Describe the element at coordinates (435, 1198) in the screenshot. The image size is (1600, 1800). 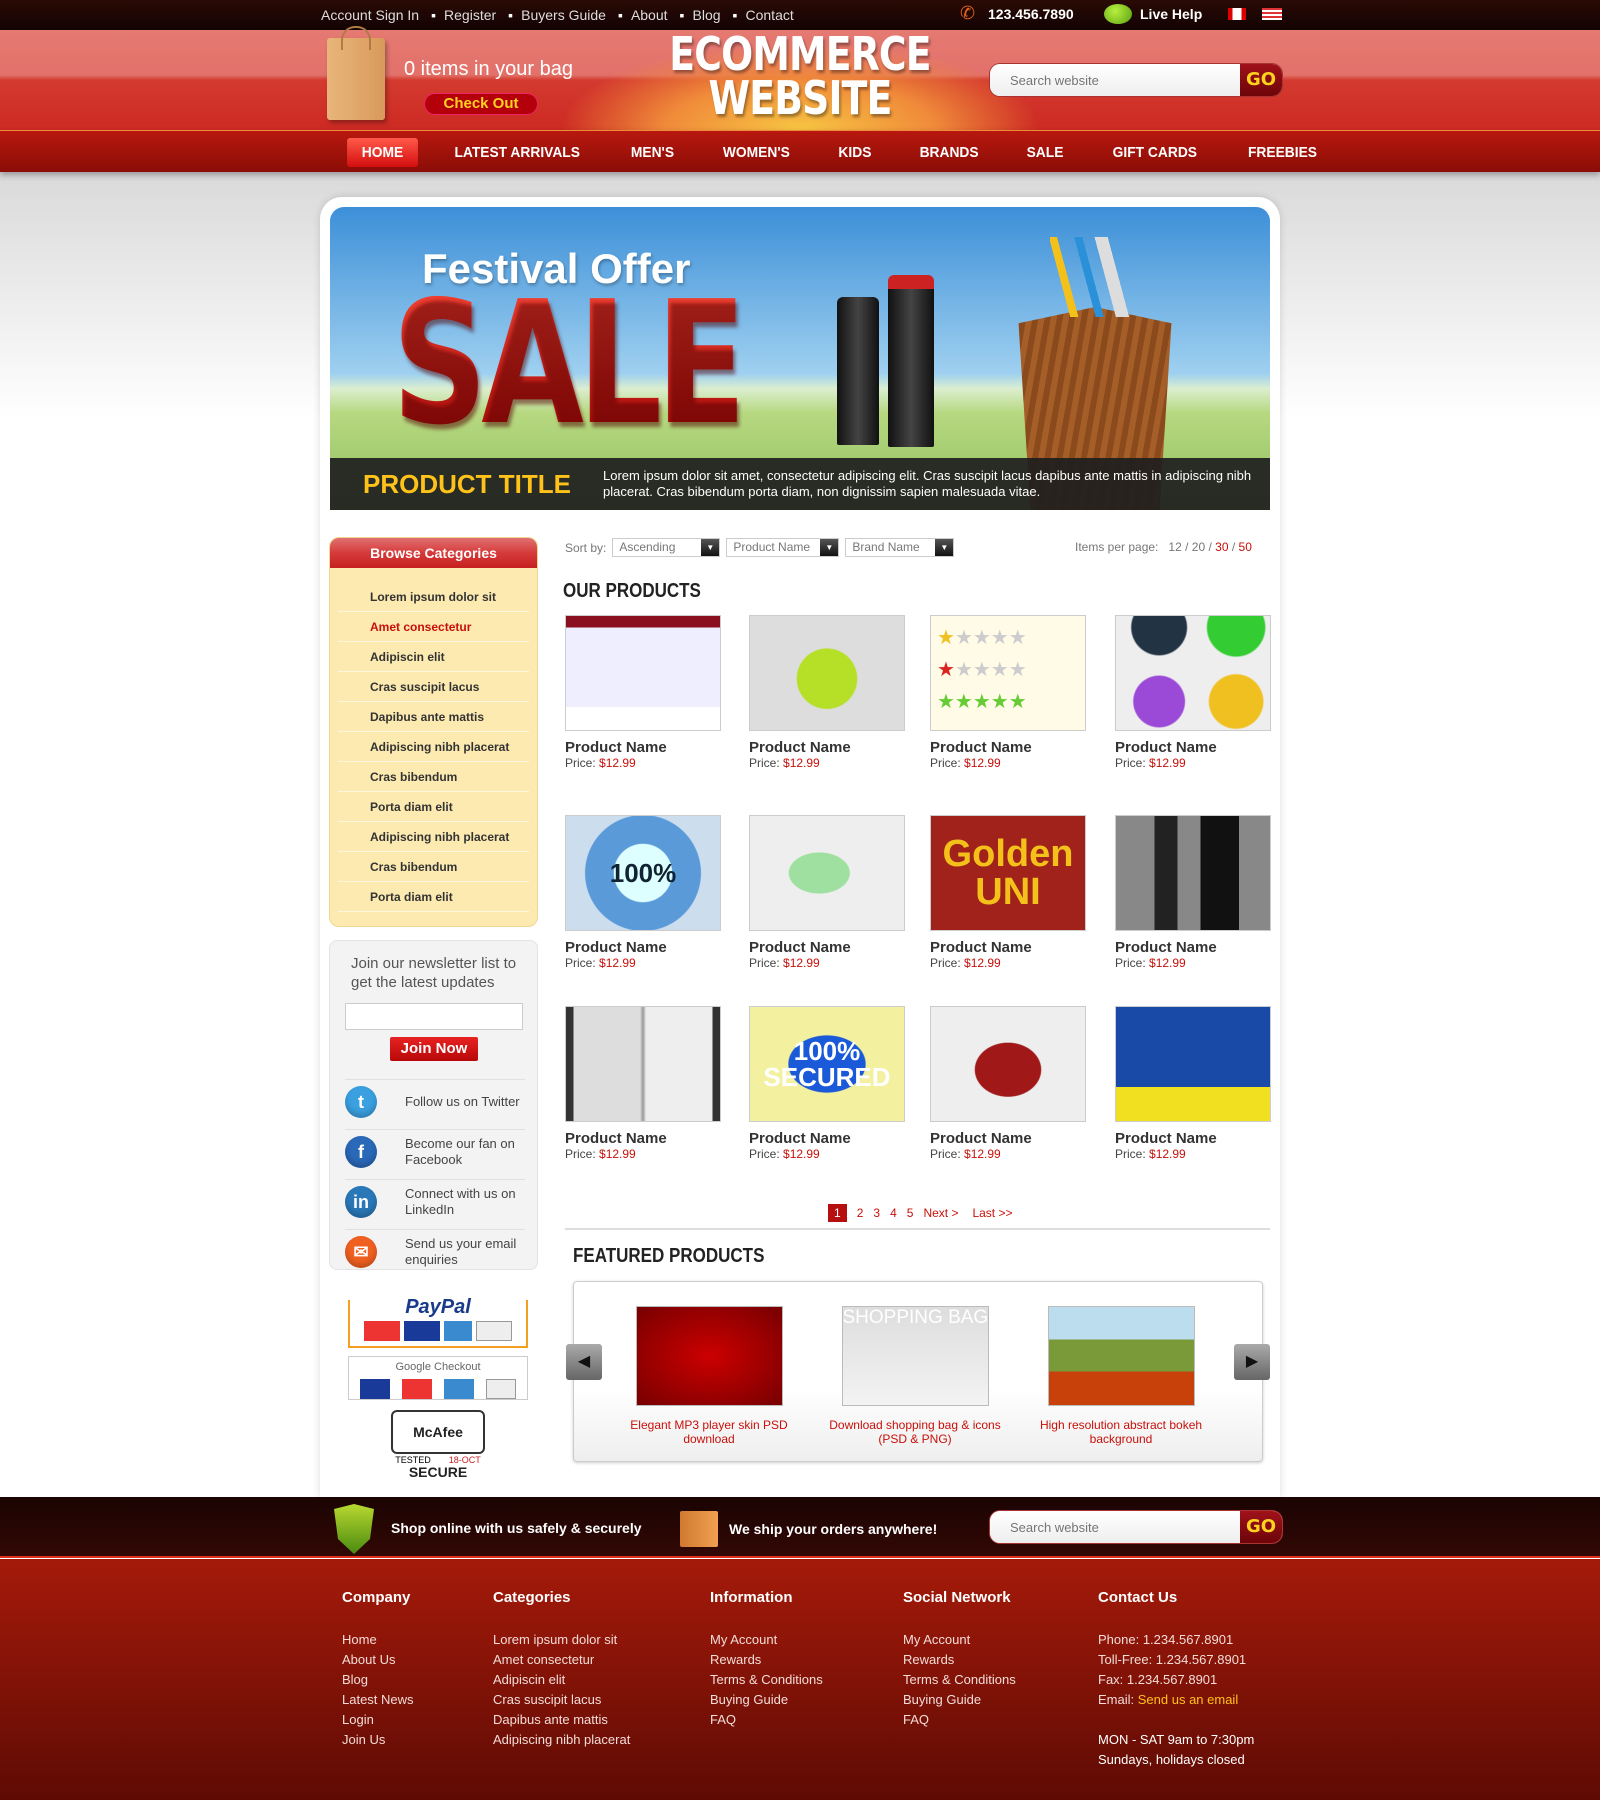
I see `social-link: in Connect with us on LinkedIn` at that location.